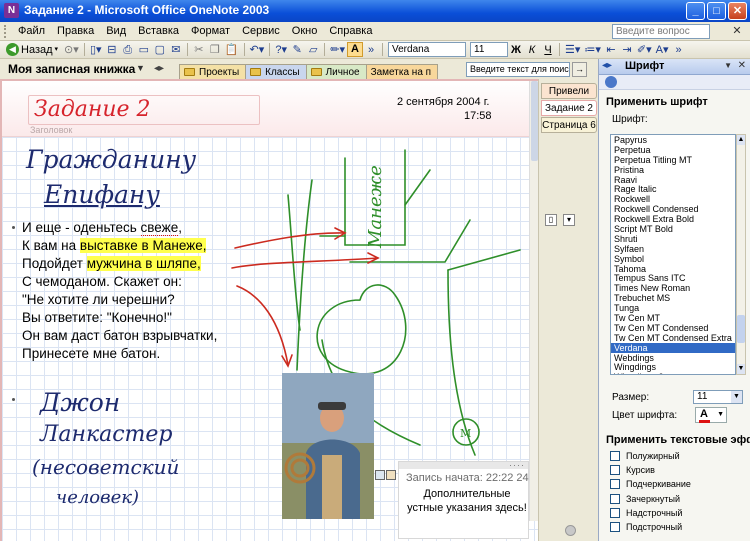 The height and width of the screenshot is (541, 750). What do you see at coordinates (702, 396) in the screenshot?
I see `size-value: 11` at bounding box center [702, 396].